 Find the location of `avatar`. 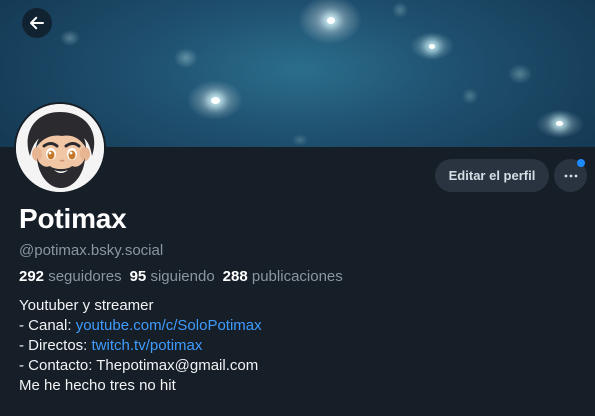

avatar is located at coordinates (60, 148).